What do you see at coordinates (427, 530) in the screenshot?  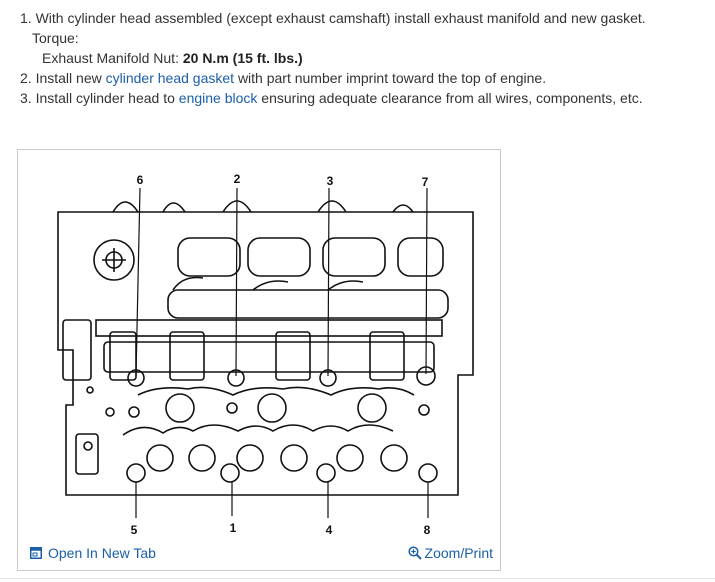 I see `callout-8: 8` at bounding box center [427, 530].